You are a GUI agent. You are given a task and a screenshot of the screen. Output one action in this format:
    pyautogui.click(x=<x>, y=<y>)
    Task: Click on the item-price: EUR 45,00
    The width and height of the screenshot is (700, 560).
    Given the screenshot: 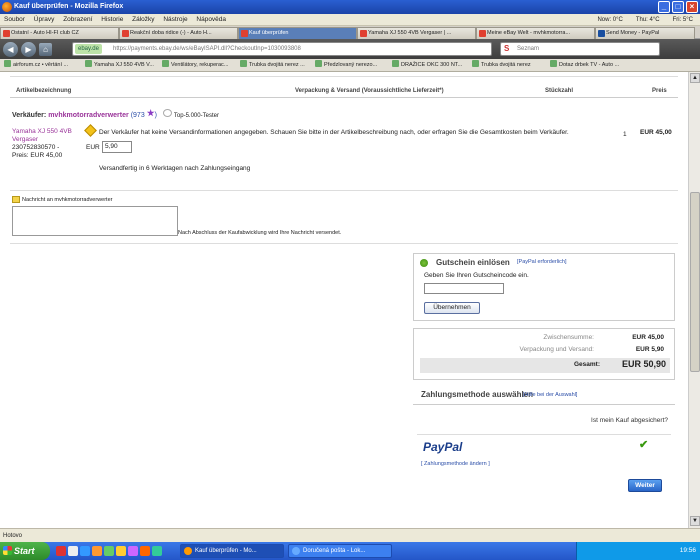 What is the action you would take?
    pyautogui.click(x=656, y=132)
    